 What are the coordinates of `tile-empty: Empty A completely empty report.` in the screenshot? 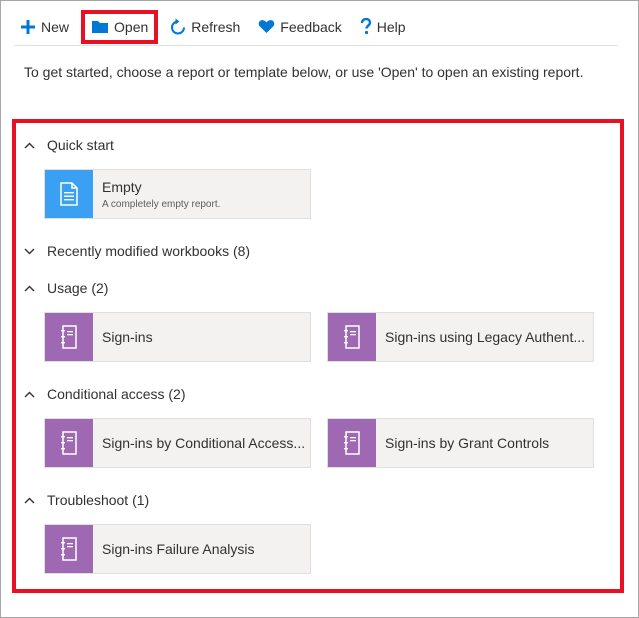 It's located at (177, 194).